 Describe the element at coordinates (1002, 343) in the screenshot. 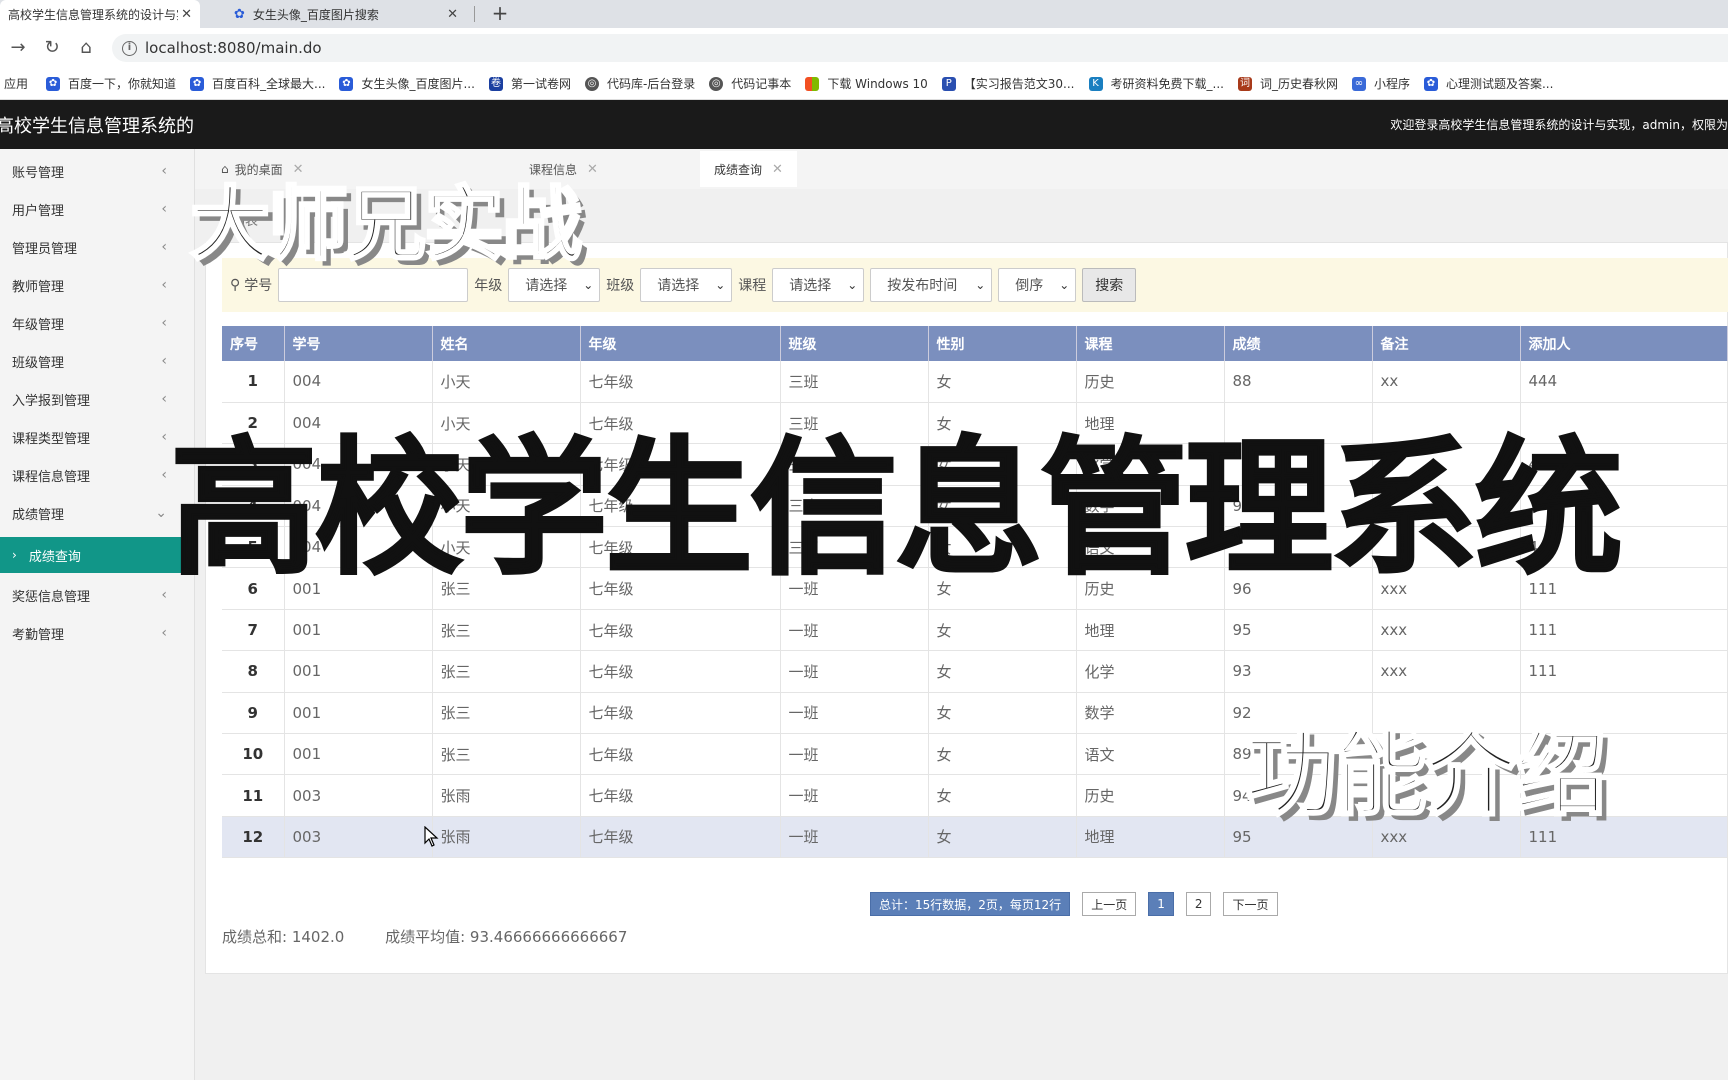

I see `column-header: 性别` at that location.